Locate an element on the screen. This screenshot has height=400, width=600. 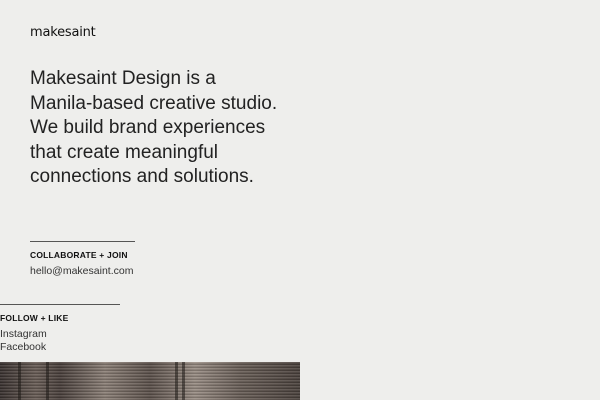
facebook-link: Facebook is located at coordinates (23, 347).